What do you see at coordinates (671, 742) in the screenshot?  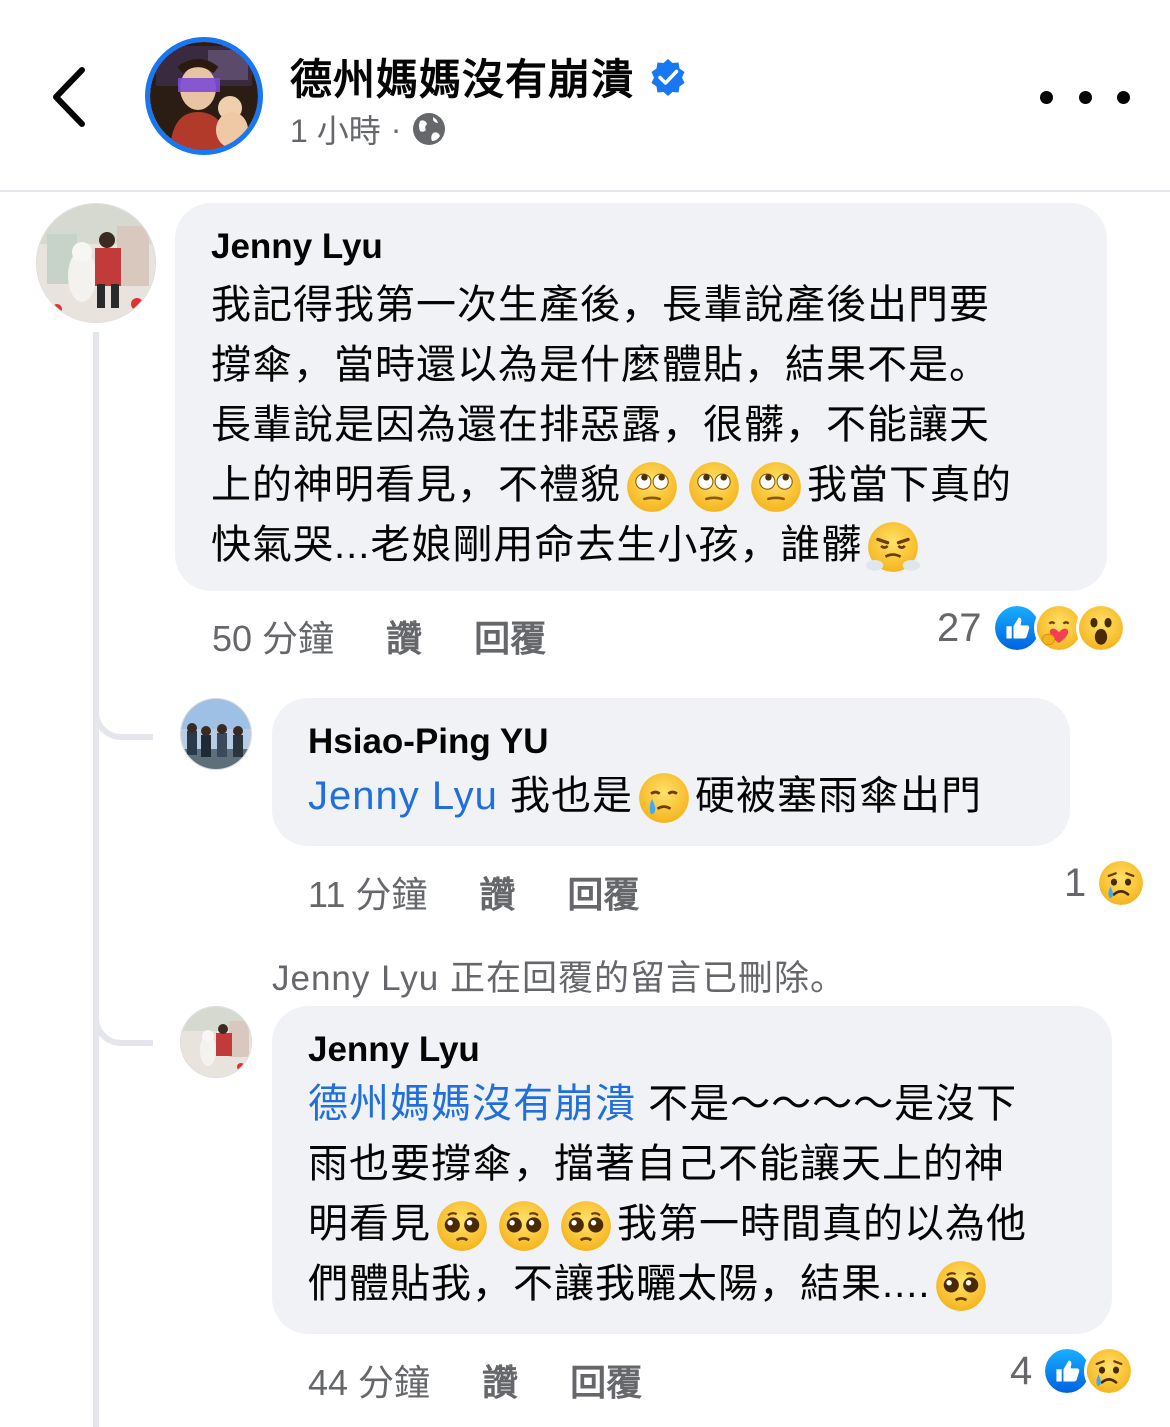 I see `comment-author: Hsiao-Ping YU` at bounding box center [671, 742].